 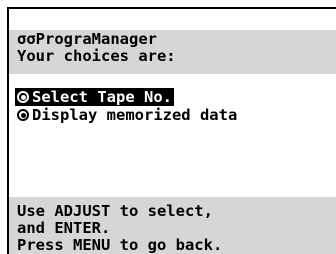 What do you see at coordinates (87, 39) in the screenshot?
I see `app-title: σσPrograManager` at bounding box center [87, 39].